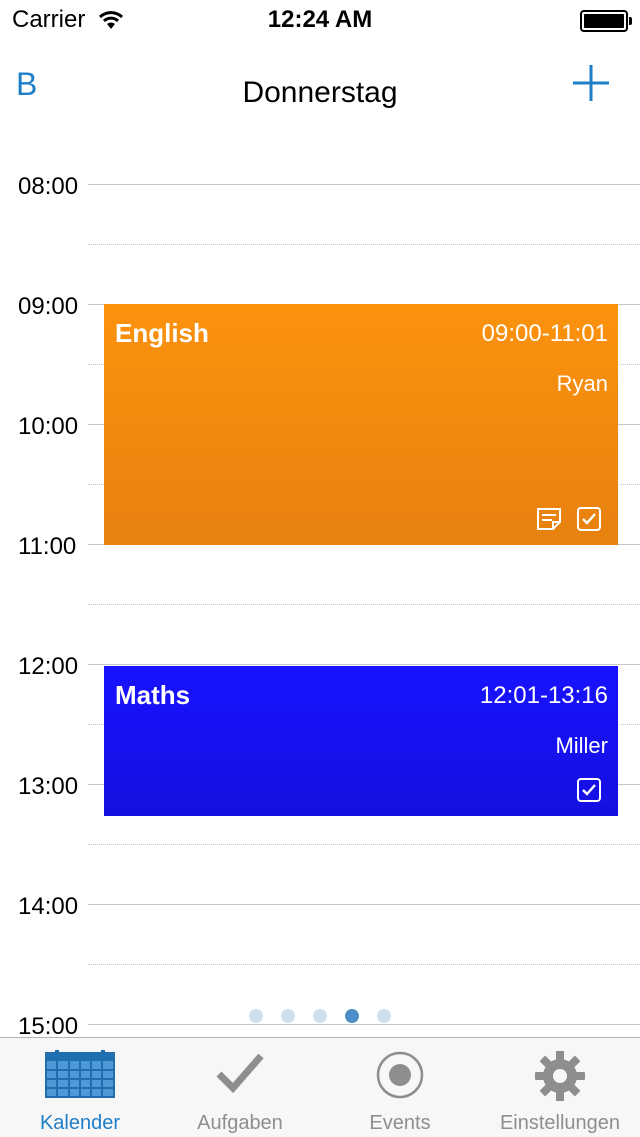 The width and height of the screenshot is (640, 1137). I want to click on hour-label: 12:00, so click(48, 666).